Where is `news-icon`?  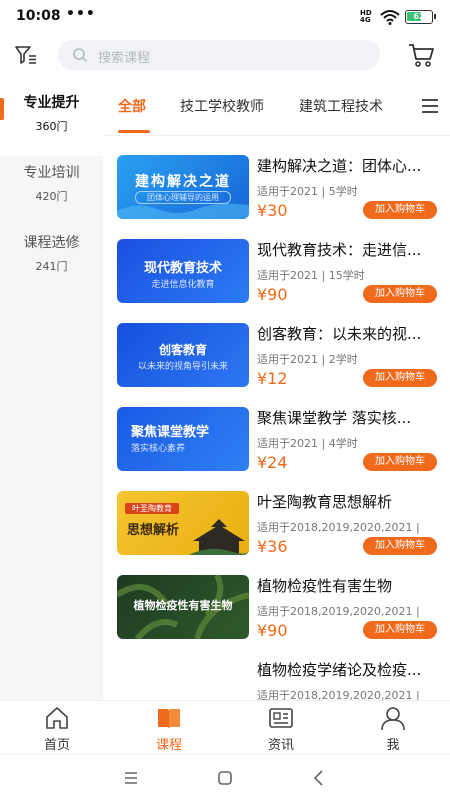 news-icon is located at coordinates (281, 718).